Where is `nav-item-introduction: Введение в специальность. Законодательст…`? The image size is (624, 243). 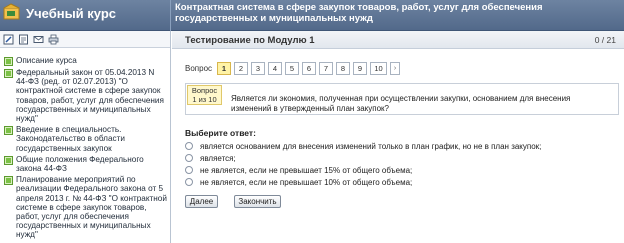
nav-item-introduction: Введение в специальность. Законодательст… is located at coordinates (86, 139).